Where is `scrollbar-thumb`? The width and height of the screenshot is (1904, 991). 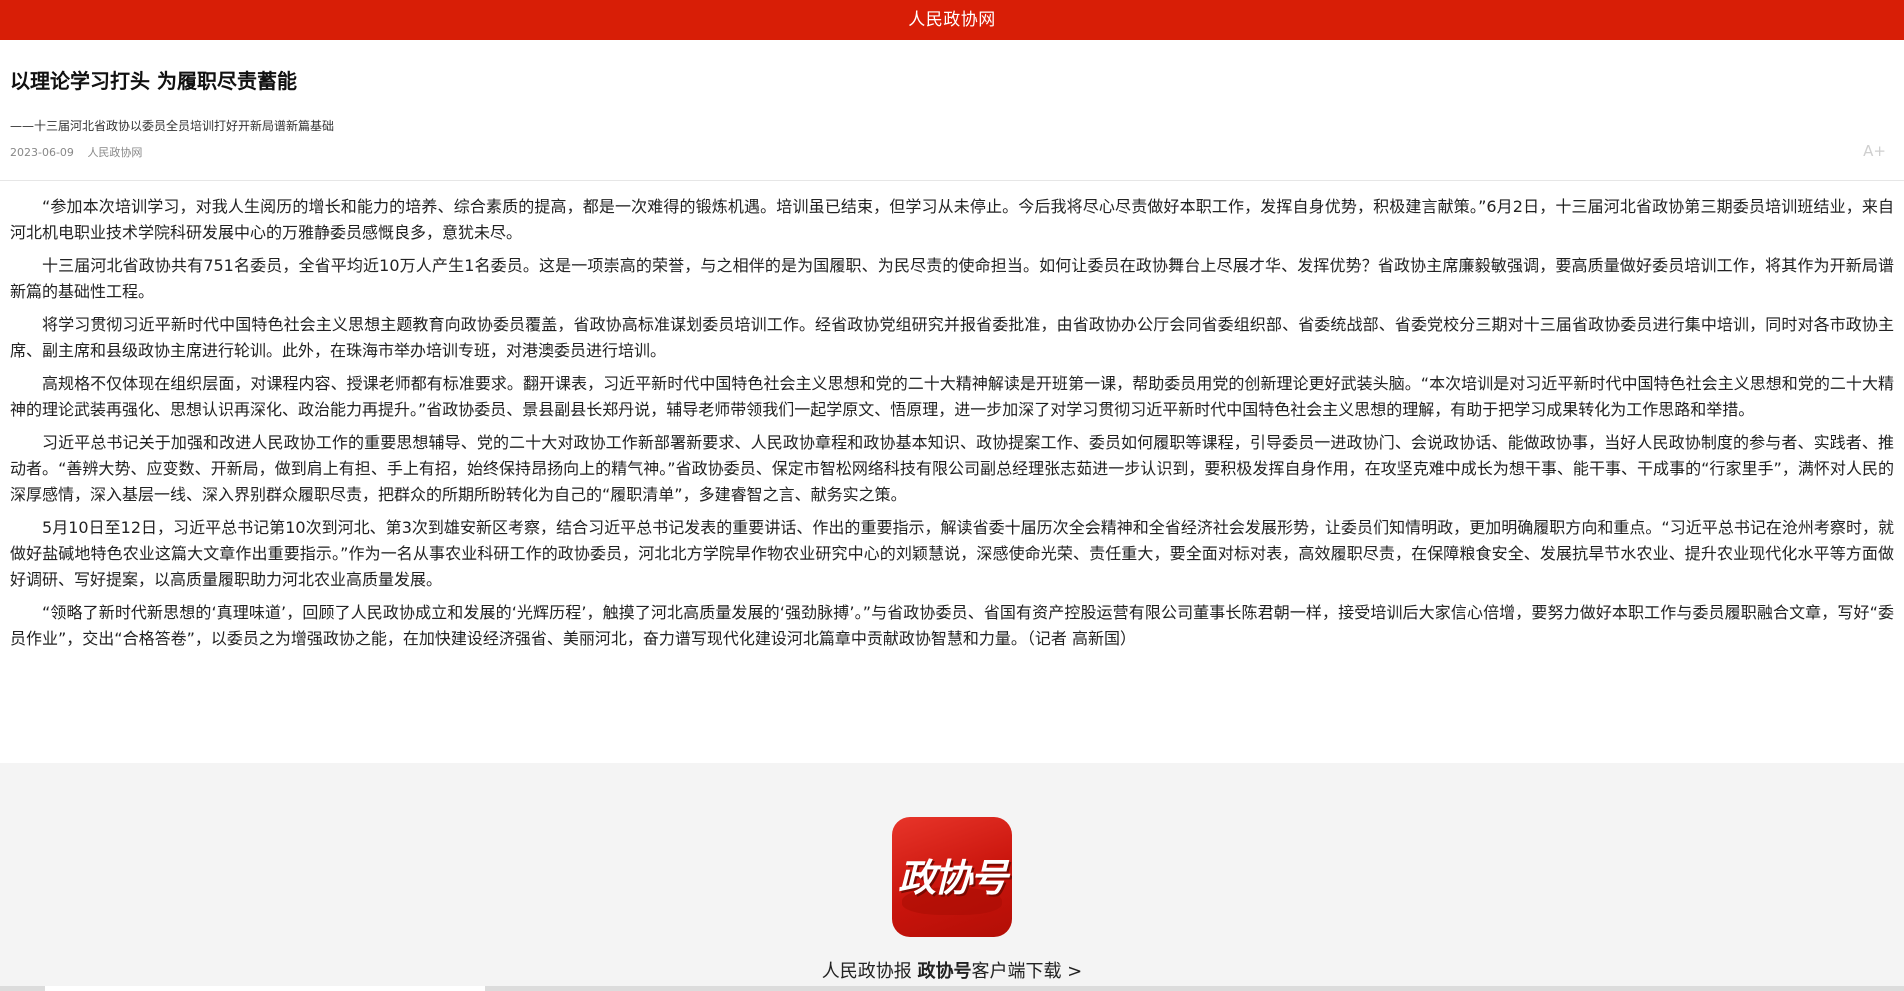
scrollbar-thumb is located at coordinates (265, 988).